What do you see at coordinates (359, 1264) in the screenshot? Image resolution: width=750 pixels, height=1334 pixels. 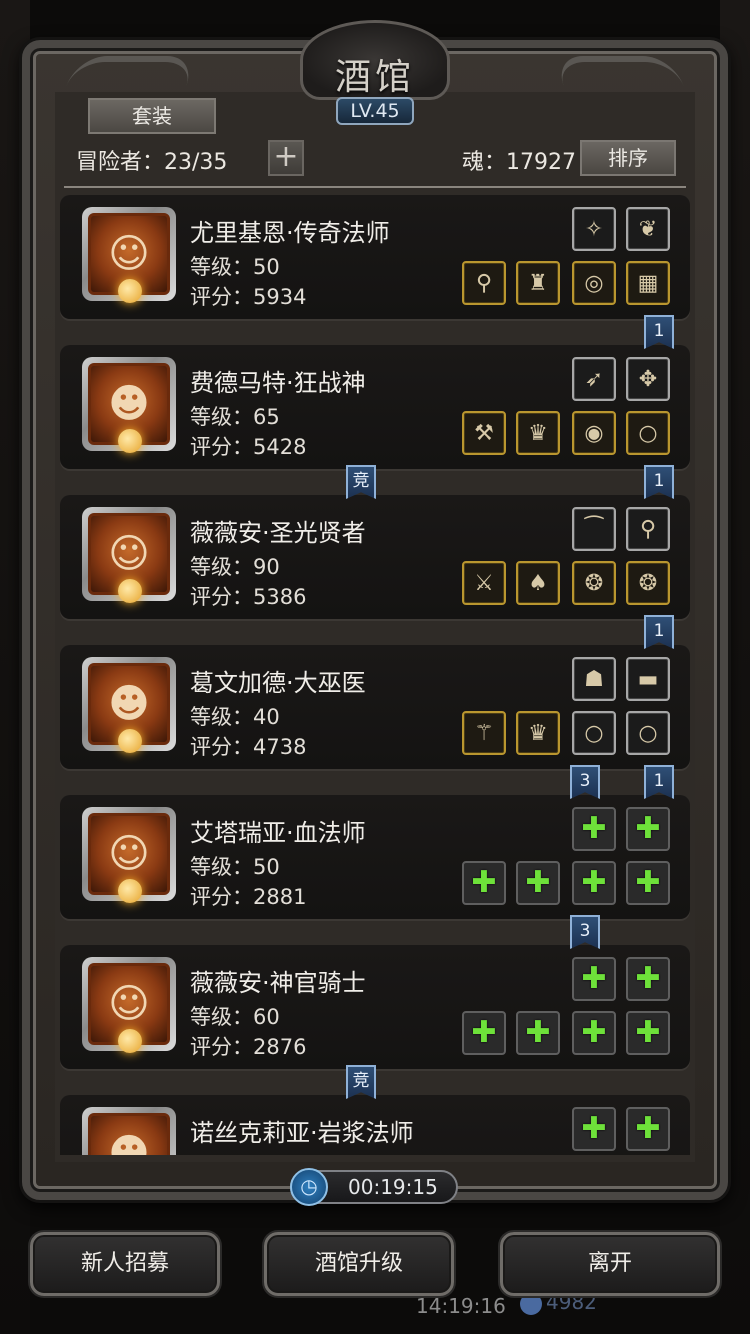 I see `upgrade-tavern-button: 酒馆升级` at bounding box center [359, 1264].